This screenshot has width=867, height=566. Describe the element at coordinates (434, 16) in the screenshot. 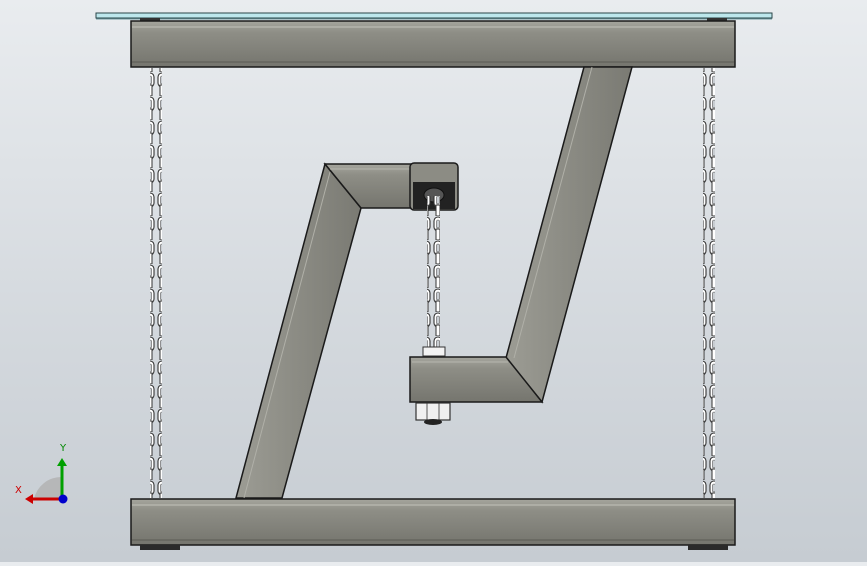

I see `glass-top-plate` at that location.